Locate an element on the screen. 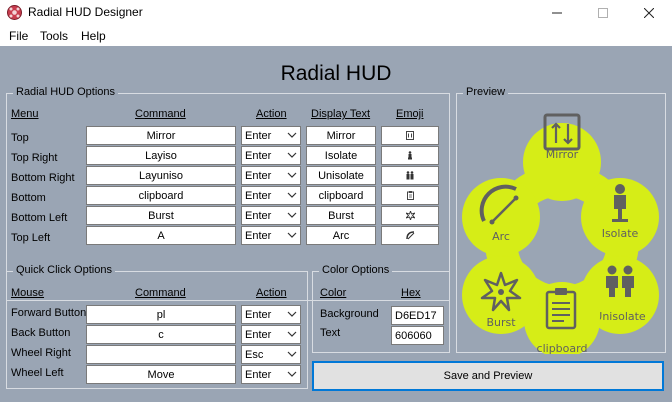 This screenshot has height=402, width=672. action-value: Esc is located at coordinates (254, 354).